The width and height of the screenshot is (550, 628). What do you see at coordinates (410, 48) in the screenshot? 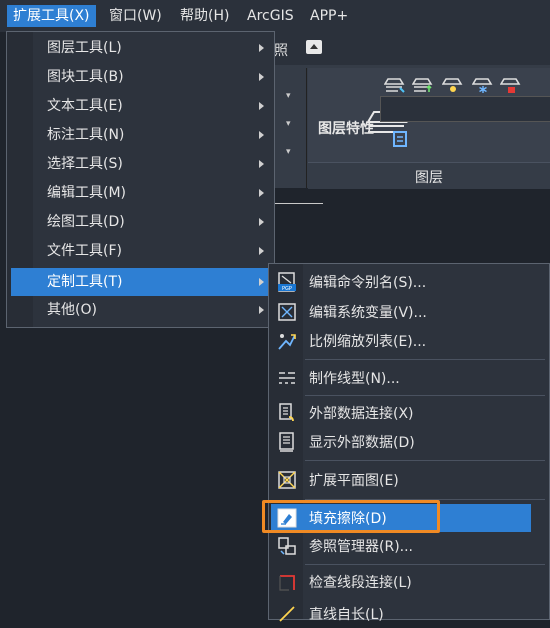
I see `ribbon-title-bar: 照` at bounding box center [410, 48].